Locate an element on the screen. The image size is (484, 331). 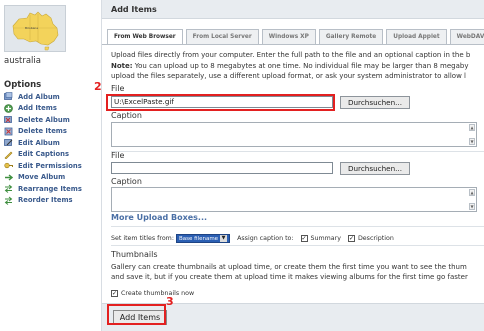
sidebar-item-label: Delete Items is located at coordinates (42, 131).